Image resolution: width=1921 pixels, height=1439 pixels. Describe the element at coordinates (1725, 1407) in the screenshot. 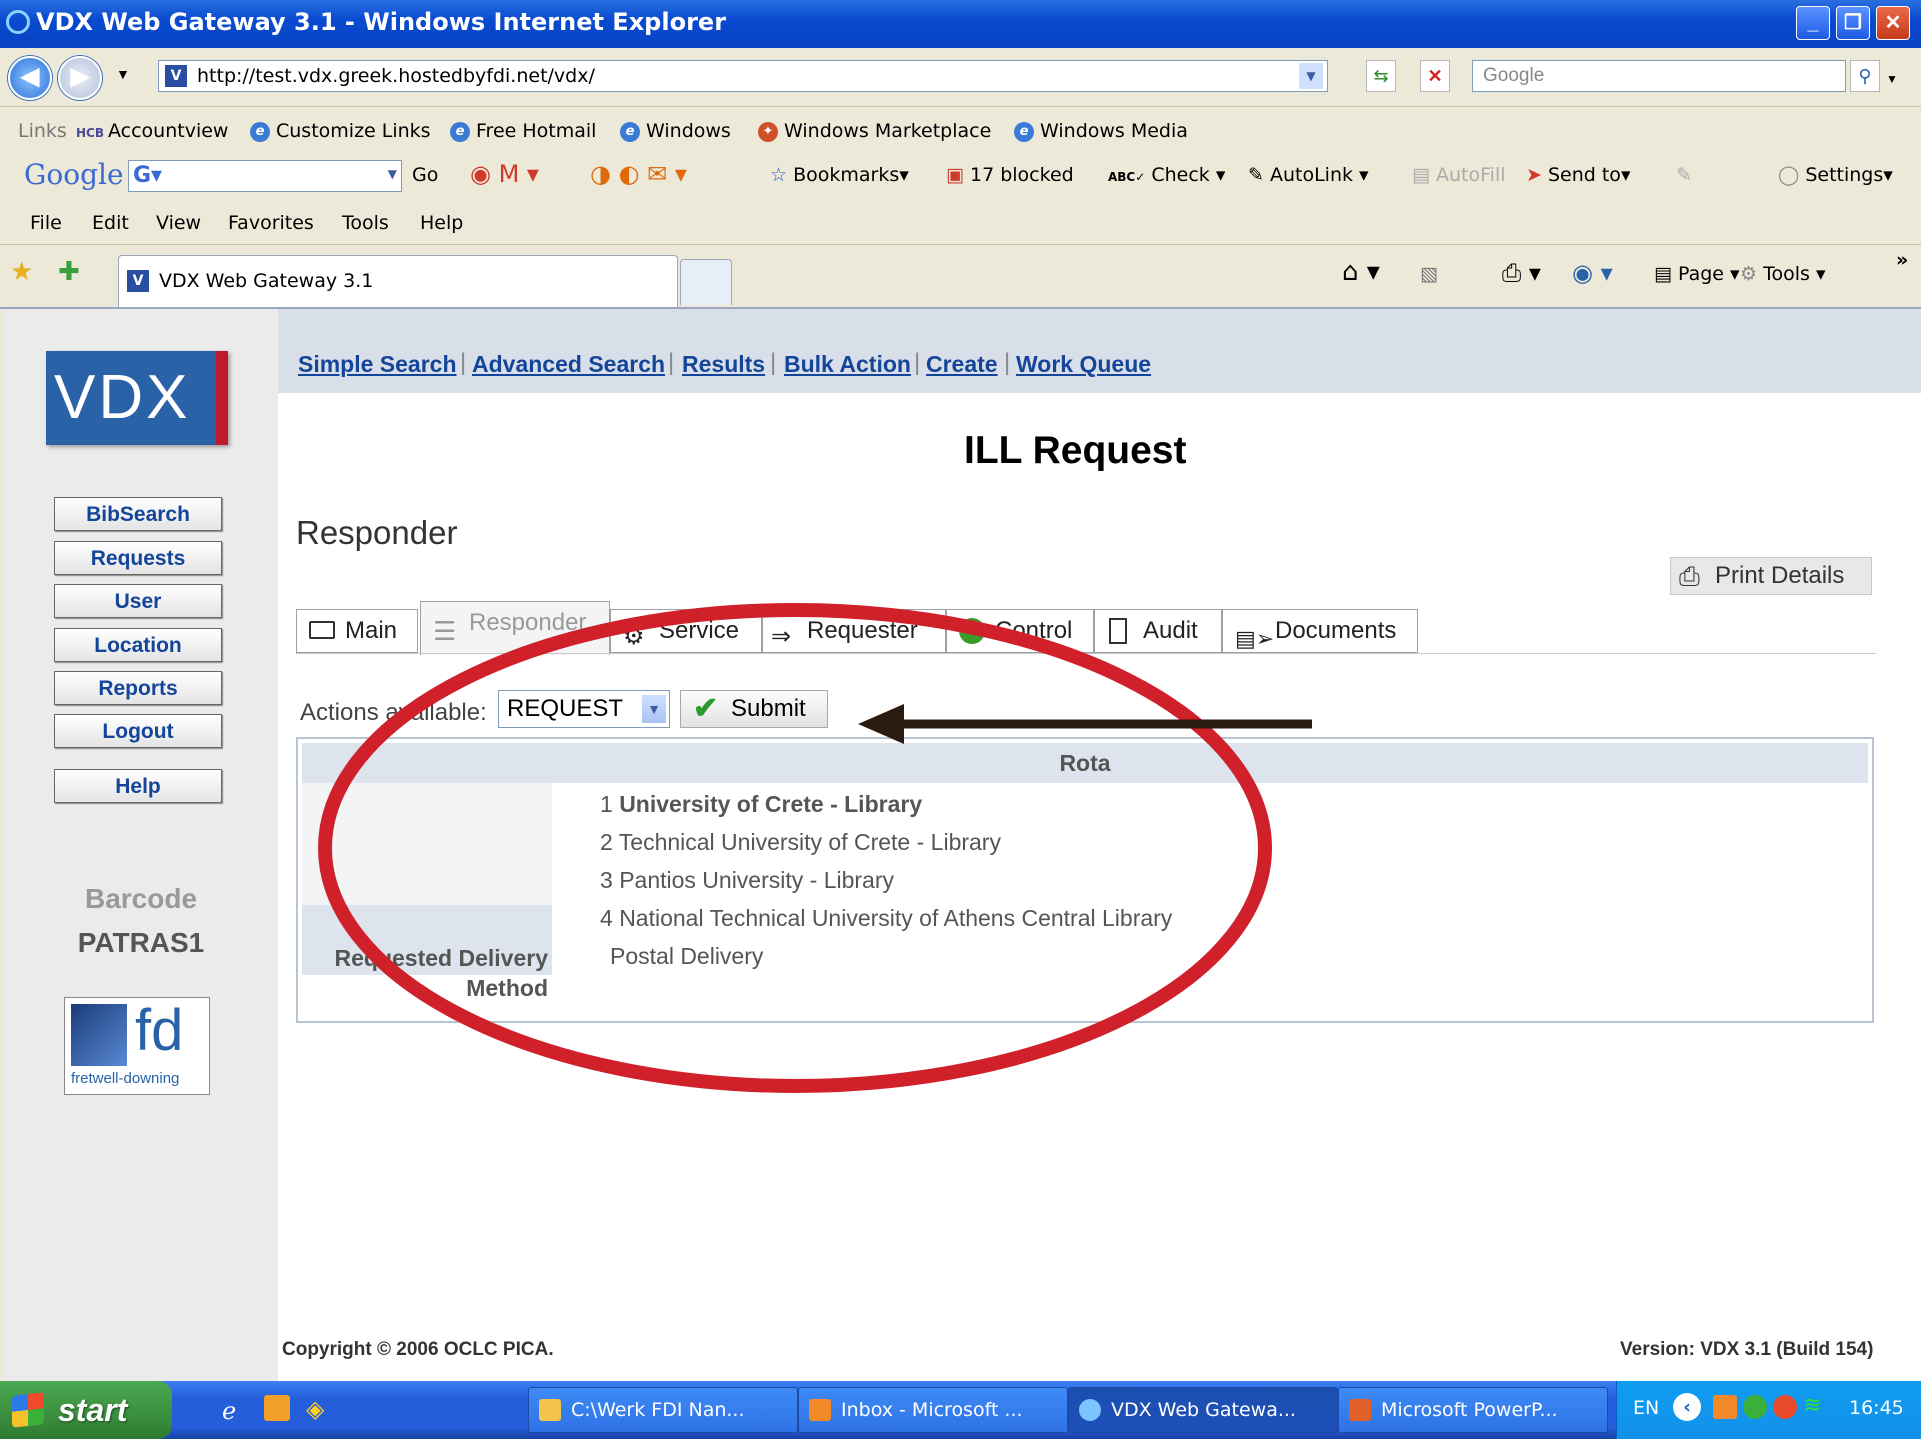

I see `tray-outlook-icon` at that location.